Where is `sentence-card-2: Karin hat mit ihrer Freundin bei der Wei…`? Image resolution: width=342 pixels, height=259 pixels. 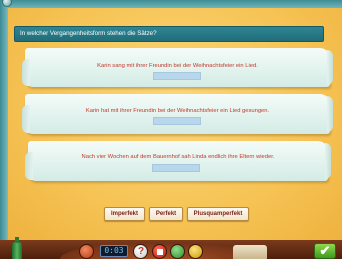 sentence-card-2: Karin hat mit ihrer Freundin bei der Wei… is located at coordinates (177, 114).